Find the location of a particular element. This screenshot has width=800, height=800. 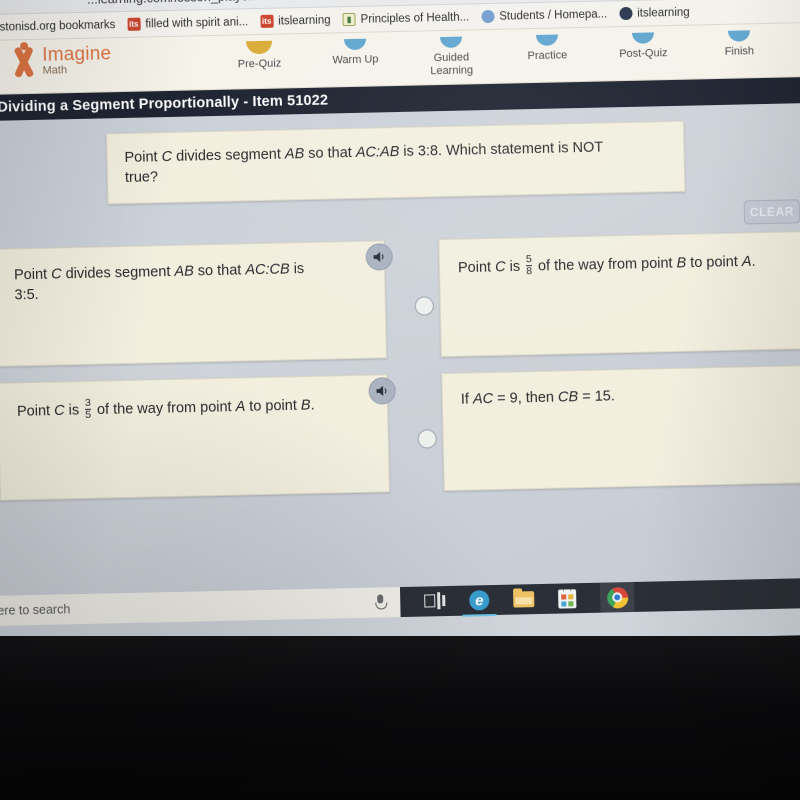

edge-glyph: e is located at coordinates (479, 600).